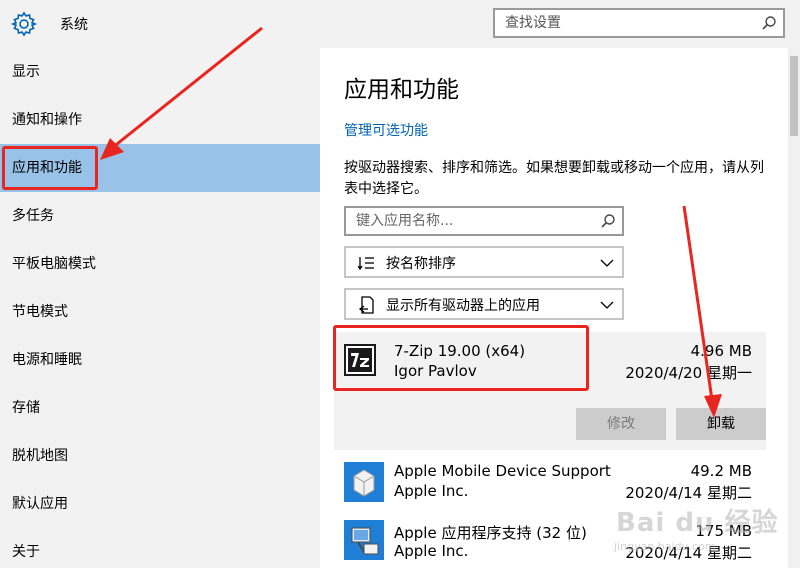  What do you see at coordinates (401, 90) in the screenshot?
I see `page-title: 应用和功能` at bounding box center [401, 90].